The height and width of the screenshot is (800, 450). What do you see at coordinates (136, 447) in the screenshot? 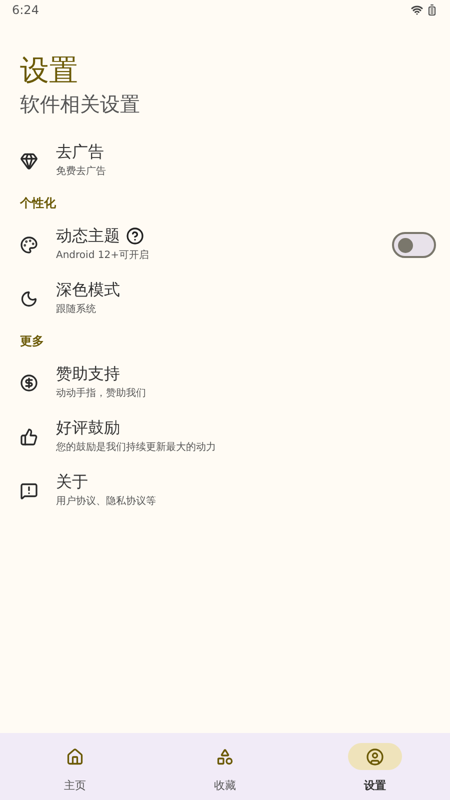
I see `item-subtitle: 您的鼓励是我们持续更新最大的动力` at bounding box center [136, 447].